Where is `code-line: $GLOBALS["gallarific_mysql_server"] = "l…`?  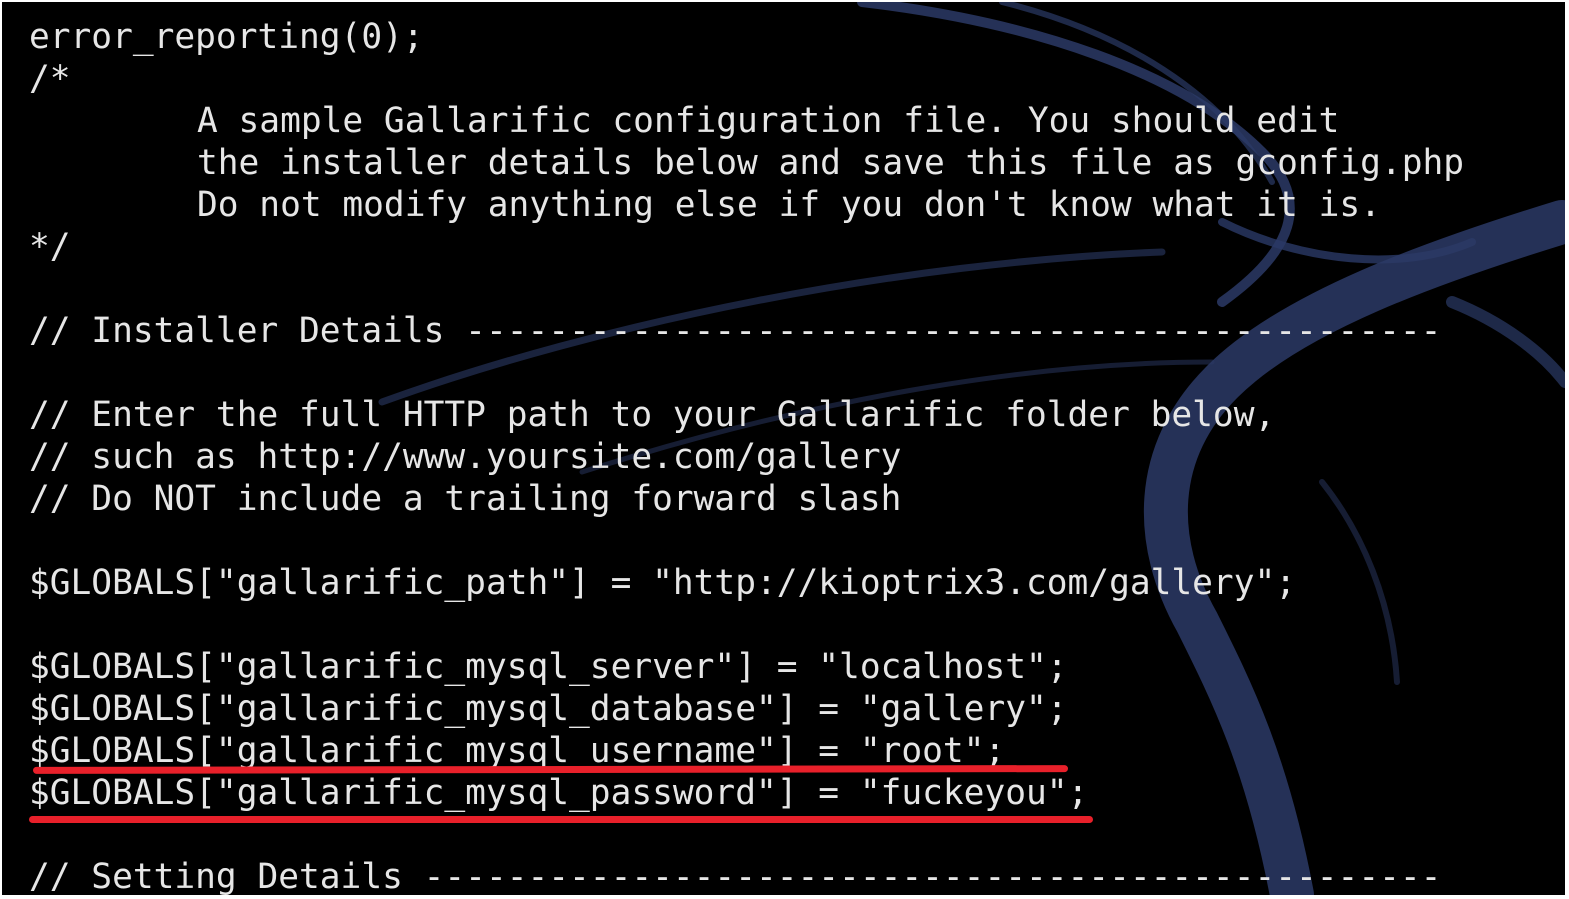 code-line: $GLOBALS["gallarific_mysql_server"] = "l… is located at coordinates (548, 667).